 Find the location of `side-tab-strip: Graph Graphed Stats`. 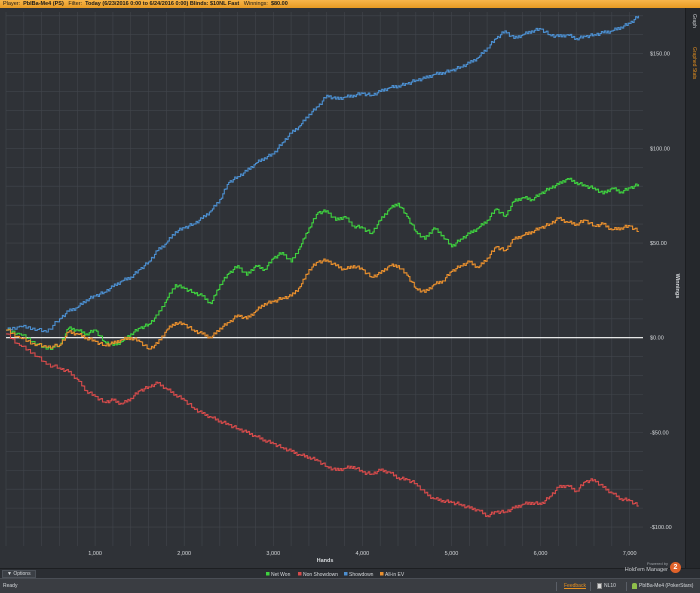

side-tab-strip: Graph Graphed Stats is located at coordinates (692, 288).